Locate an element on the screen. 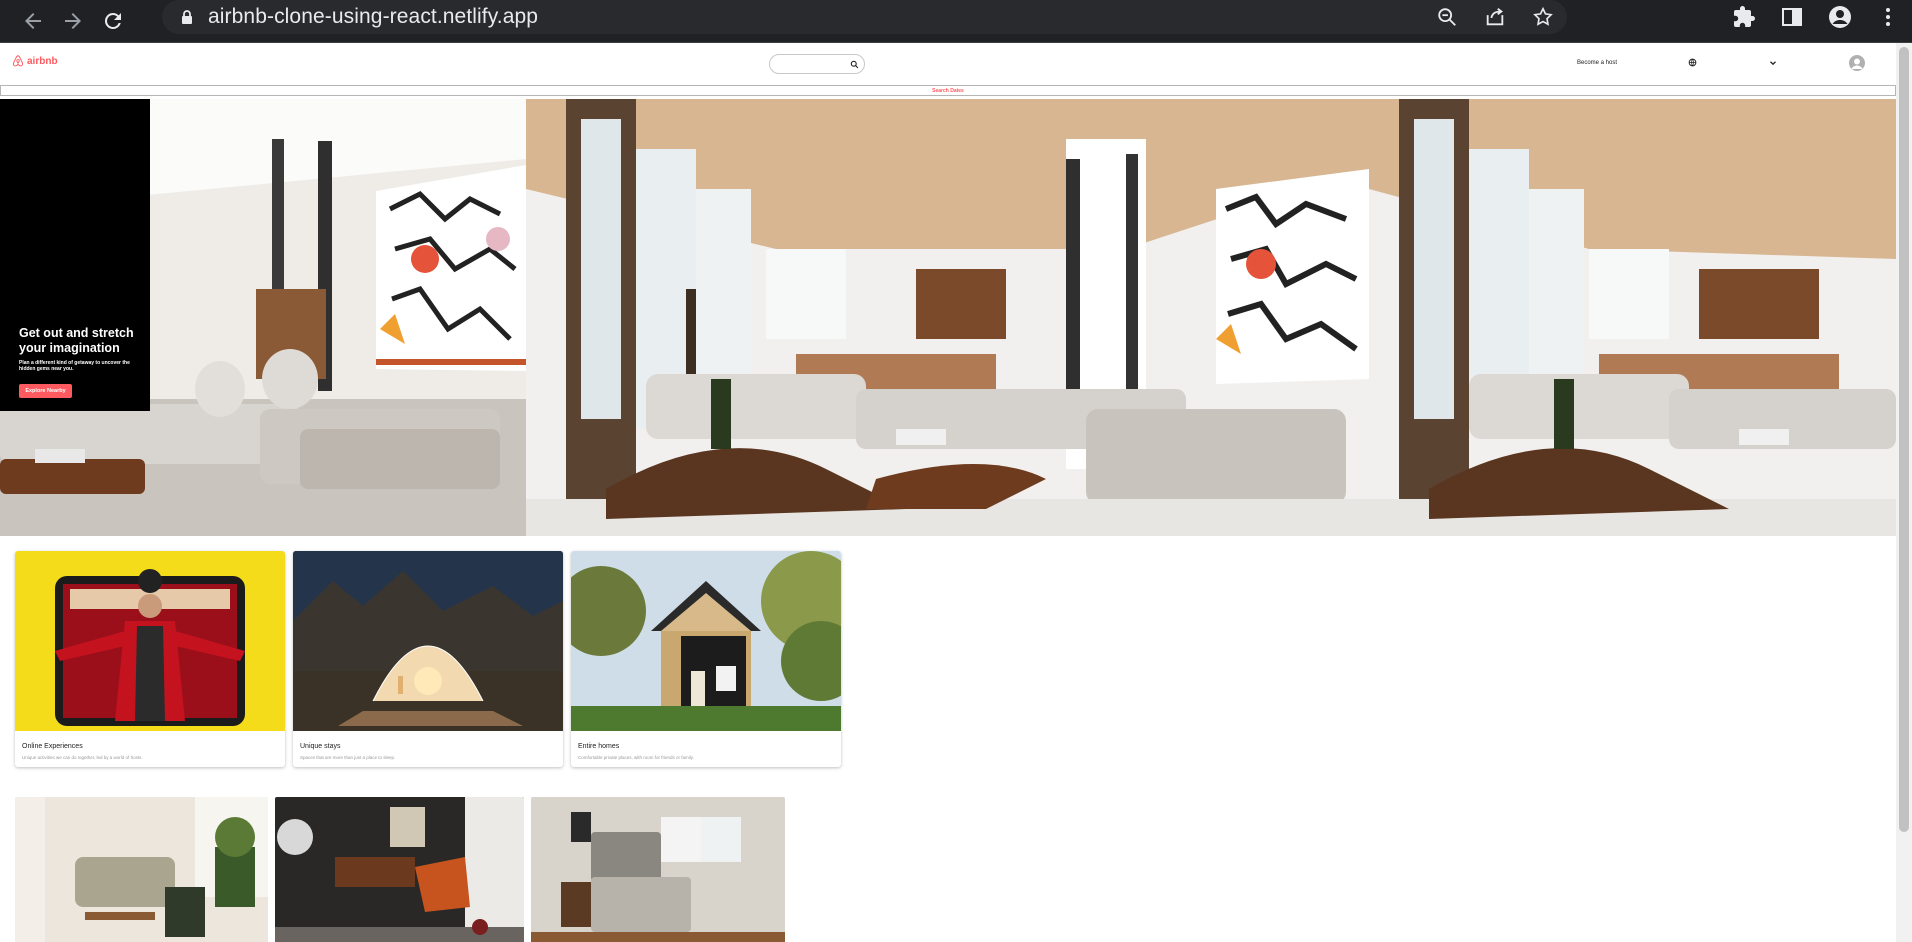  airbnb-logo-icon is located at coordinates (18, 61).